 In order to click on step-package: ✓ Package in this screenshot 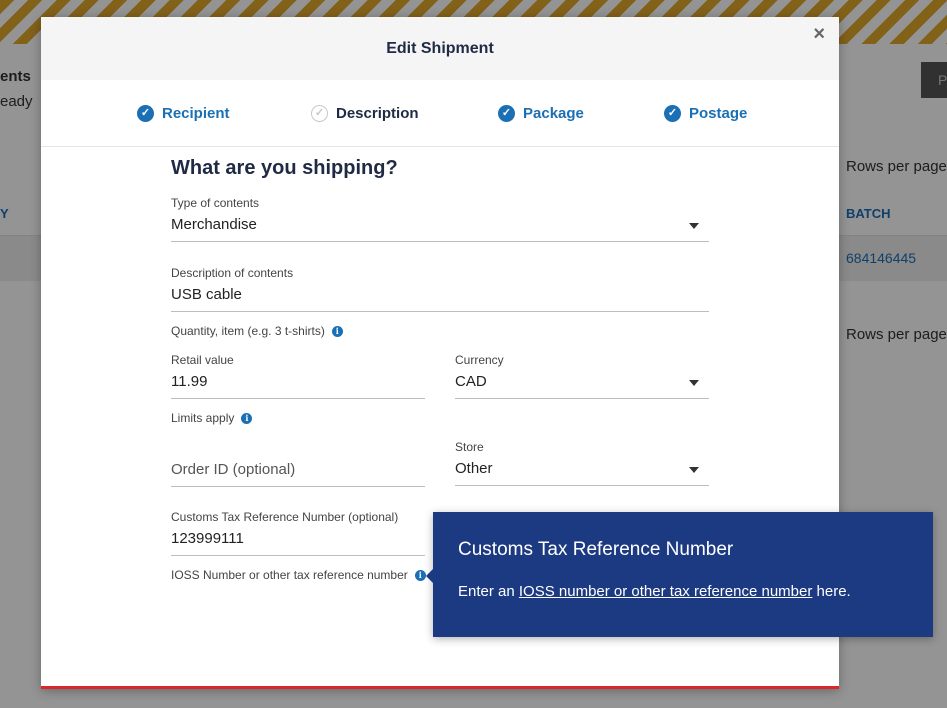, I will do `click(541, 113)`.